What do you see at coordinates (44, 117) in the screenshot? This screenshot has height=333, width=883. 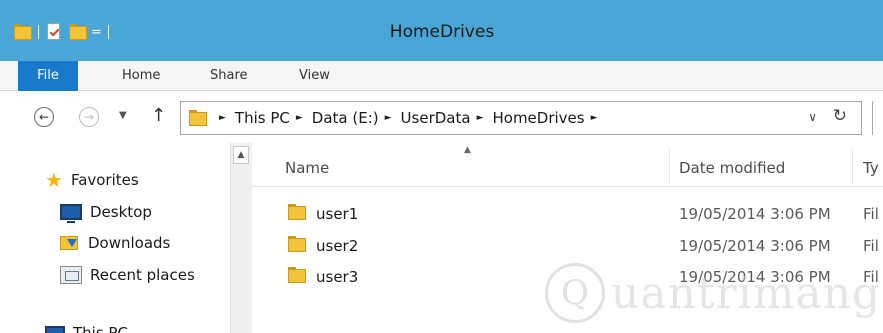 I see `back-arrow-icon: ←` at bounding box center [44, 117].